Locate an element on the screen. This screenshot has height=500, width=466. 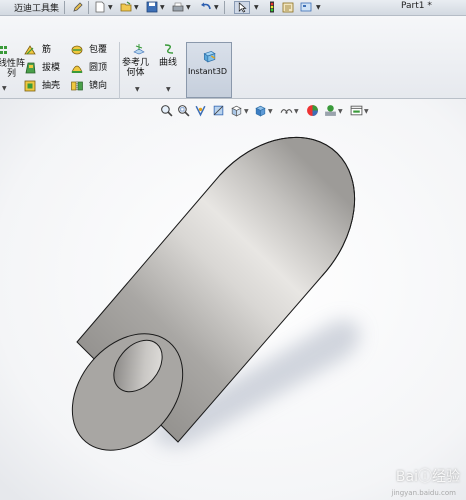
wrap-button: 包覆 is located at coordinates (93, 50).